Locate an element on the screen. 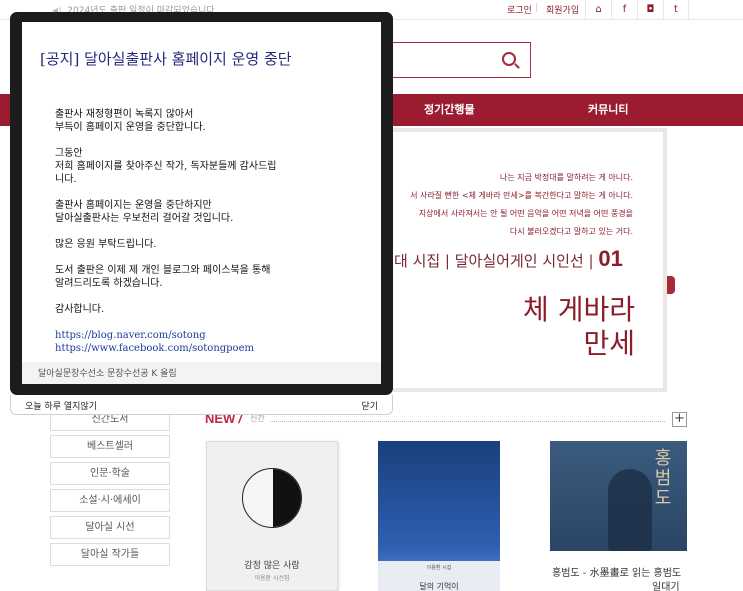 Image resolution: width=743 pixels, height=591 pixels. popup-paragraph: 감사합니다. is located at coordinates (215, 309).